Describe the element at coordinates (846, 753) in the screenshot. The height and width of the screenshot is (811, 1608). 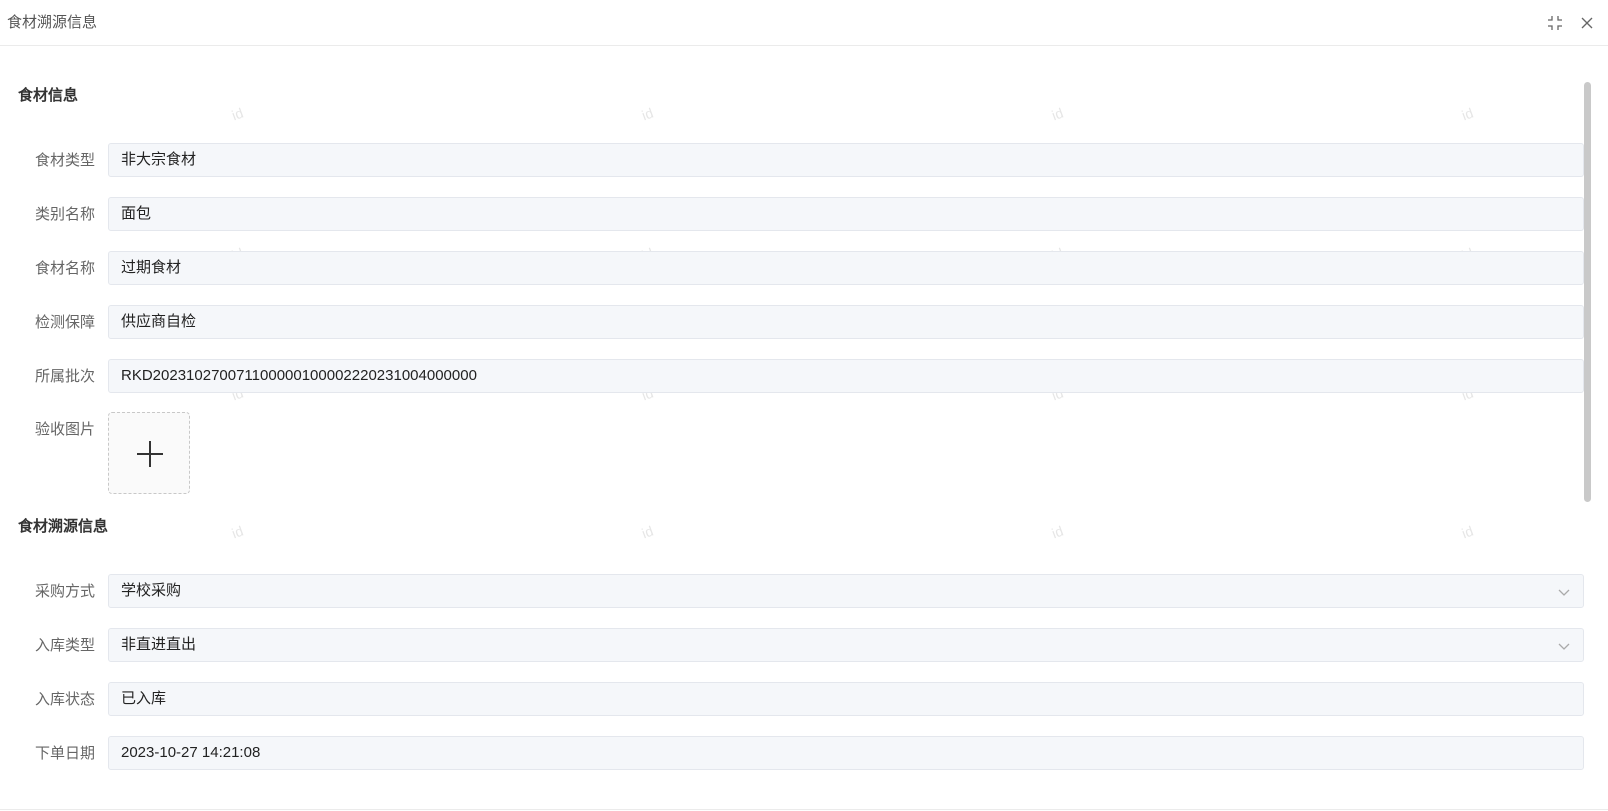
I see `order-date-field: 2023-10-27 14:21:08` at that location.